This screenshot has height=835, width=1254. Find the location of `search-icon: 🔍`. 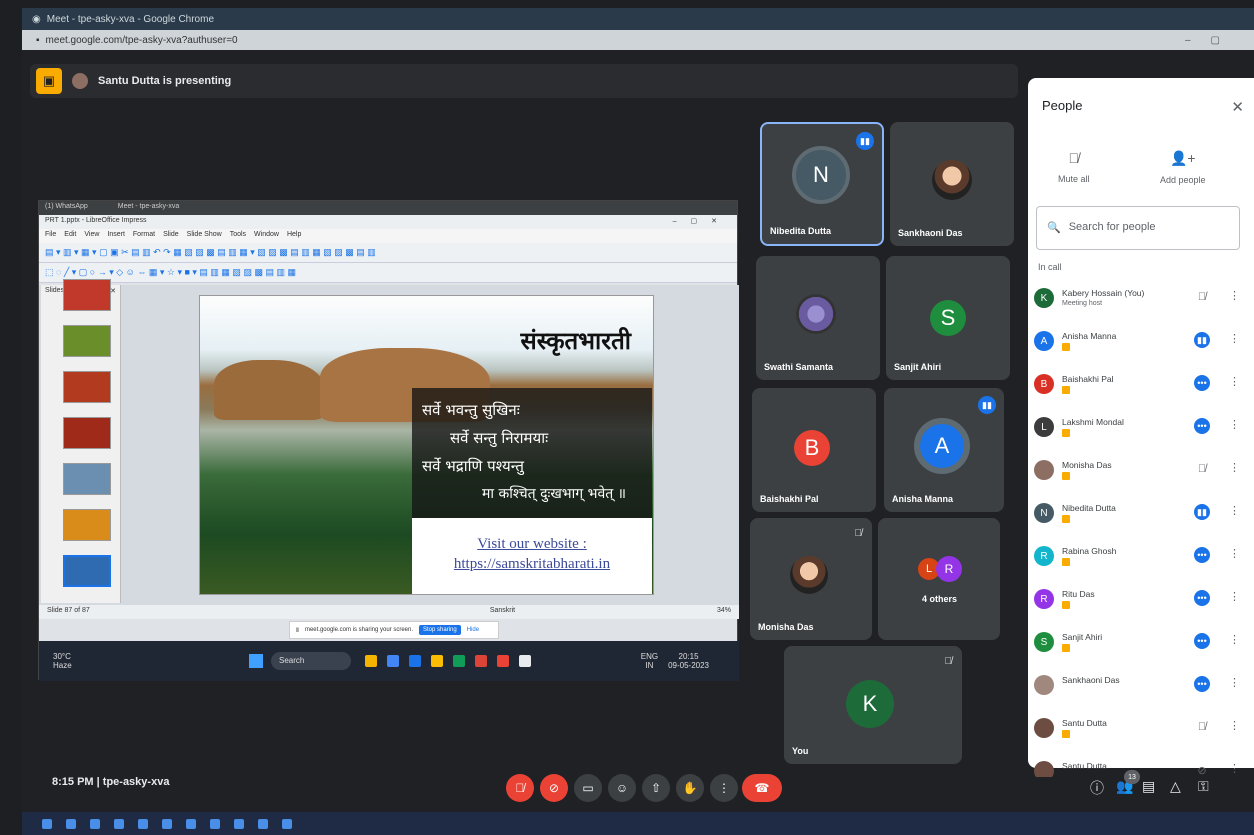

search-icon: 🔍 is located at coordinates (1054, 228).